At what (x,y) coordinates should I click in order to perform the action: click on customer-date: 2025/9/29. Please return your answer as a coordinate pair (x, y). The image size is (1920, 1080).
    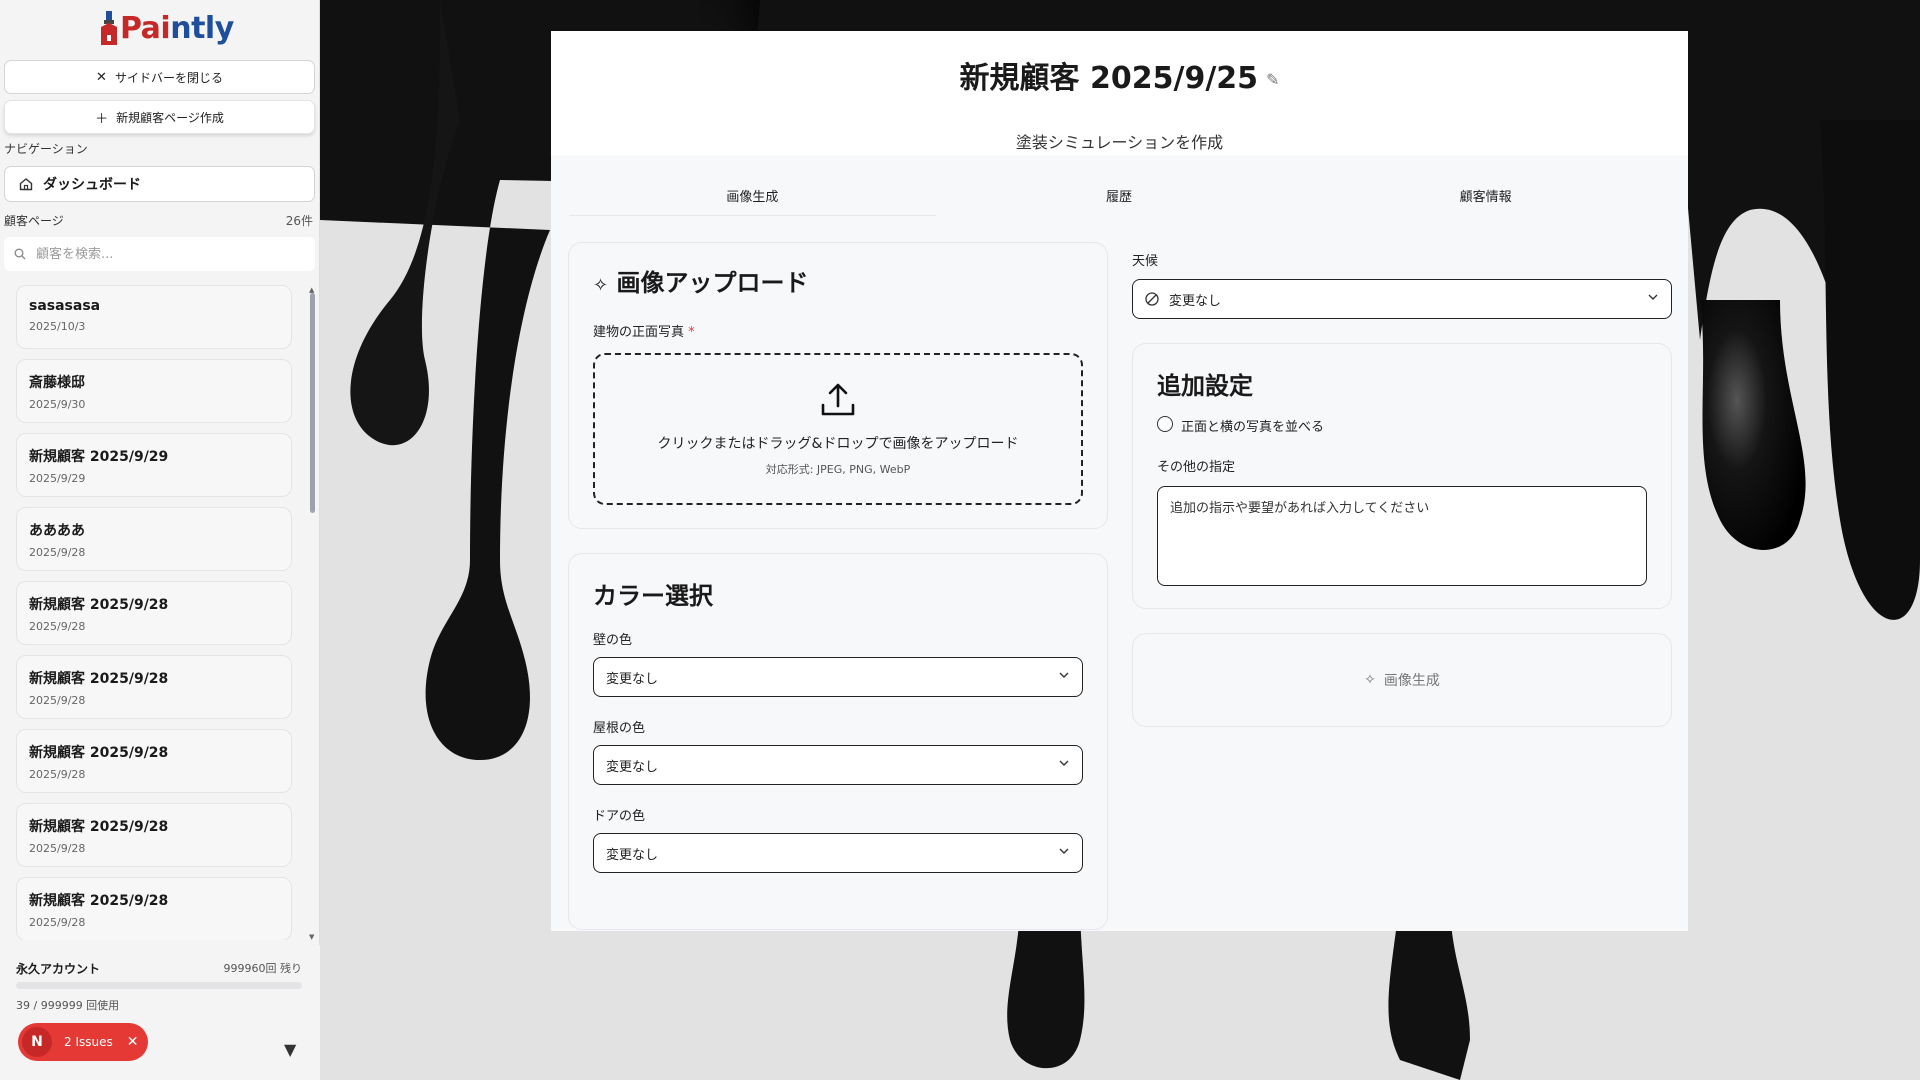
    Looking at the image, I should click on (57, 478).